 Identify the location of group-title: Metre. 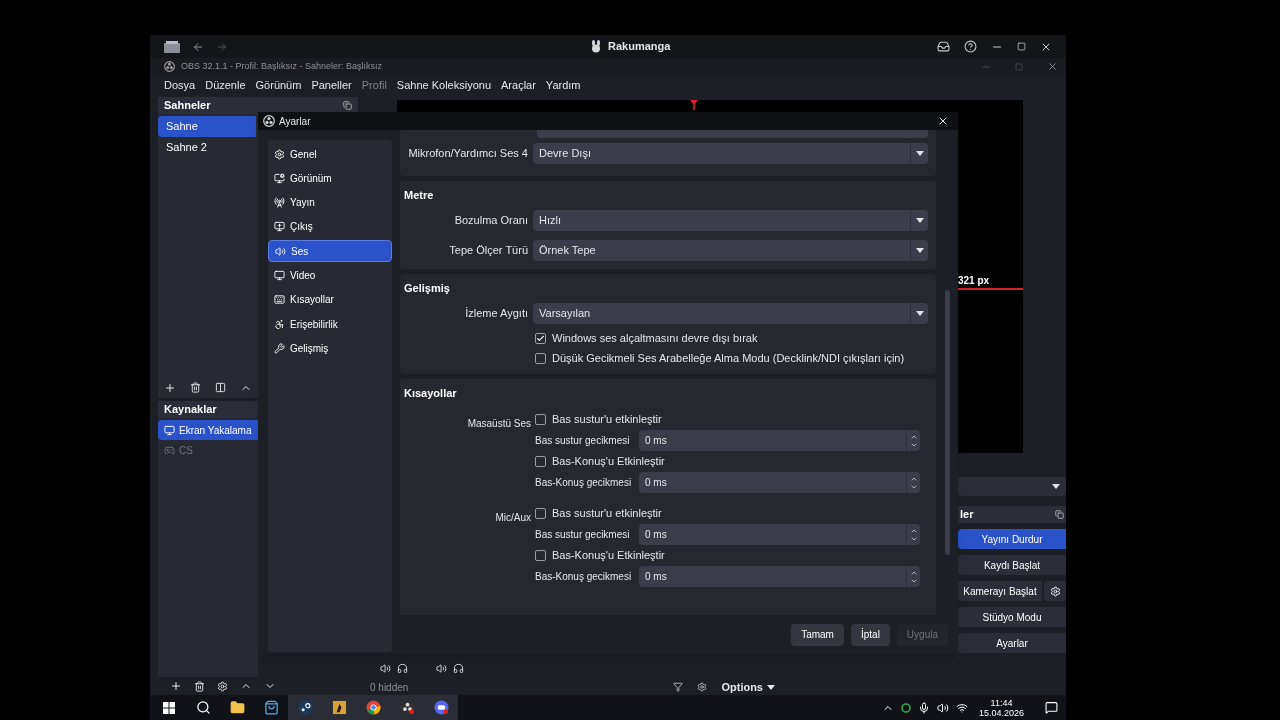
(419, 195).